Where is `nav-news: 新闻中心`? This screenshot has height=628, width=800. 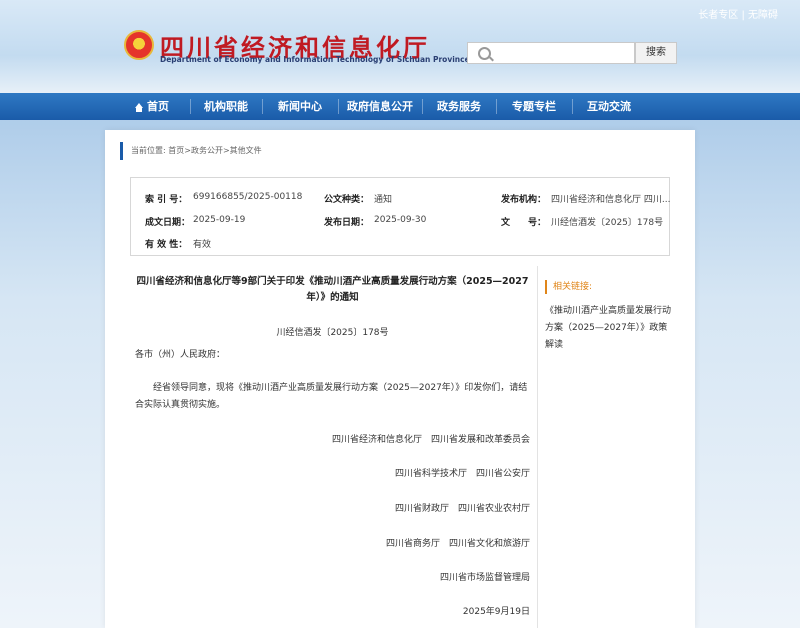
nav-news: 新闻中心 is located at coordinates (300, 106).